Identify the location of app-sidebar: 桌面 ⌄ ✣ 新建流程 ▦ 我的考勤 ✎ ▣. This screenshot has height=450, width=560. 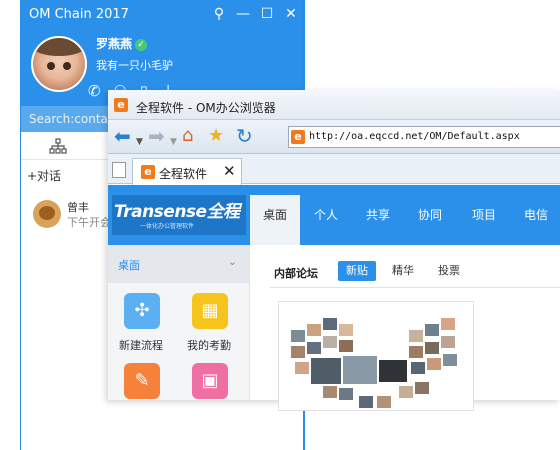
(179, 322).